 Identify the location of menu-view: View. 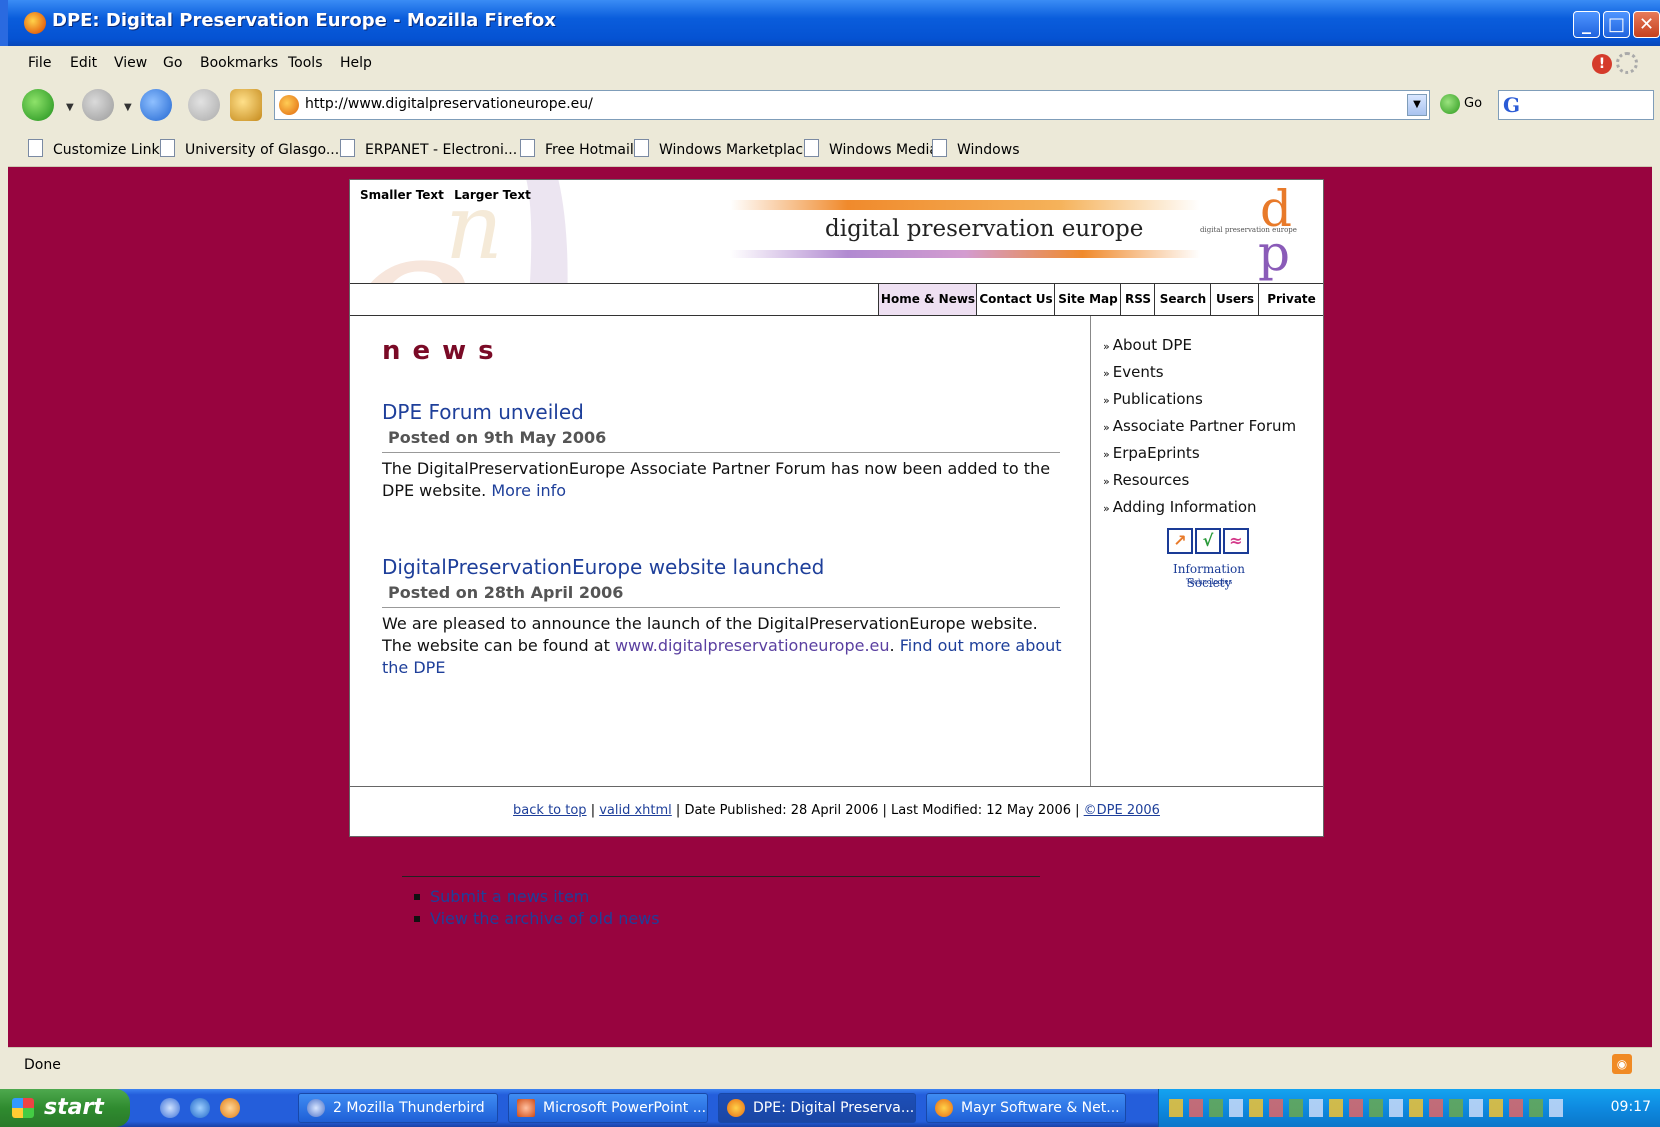
(130, 63).